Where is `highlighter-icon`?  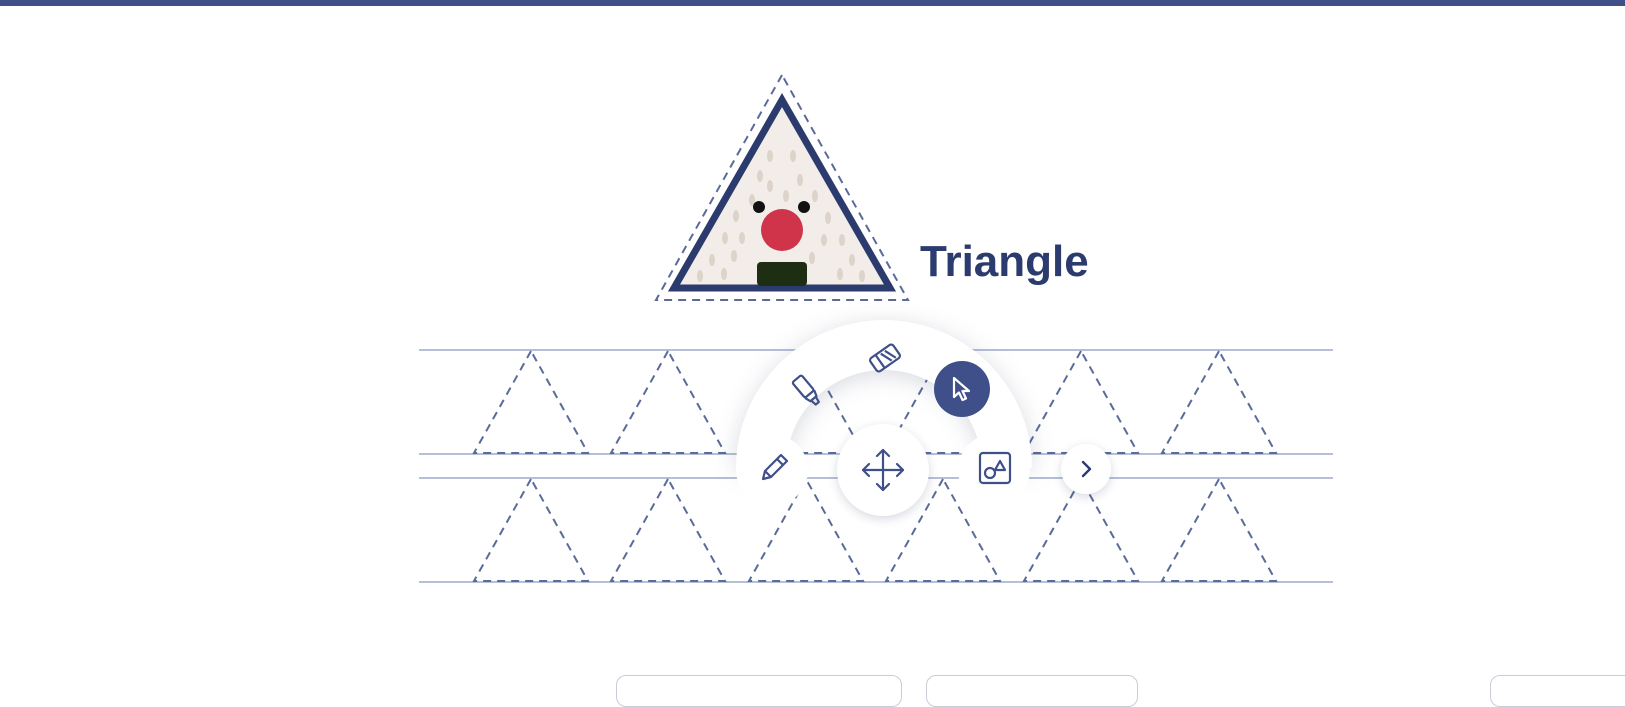 highlighter-icon is located at coordinates (805, 390).